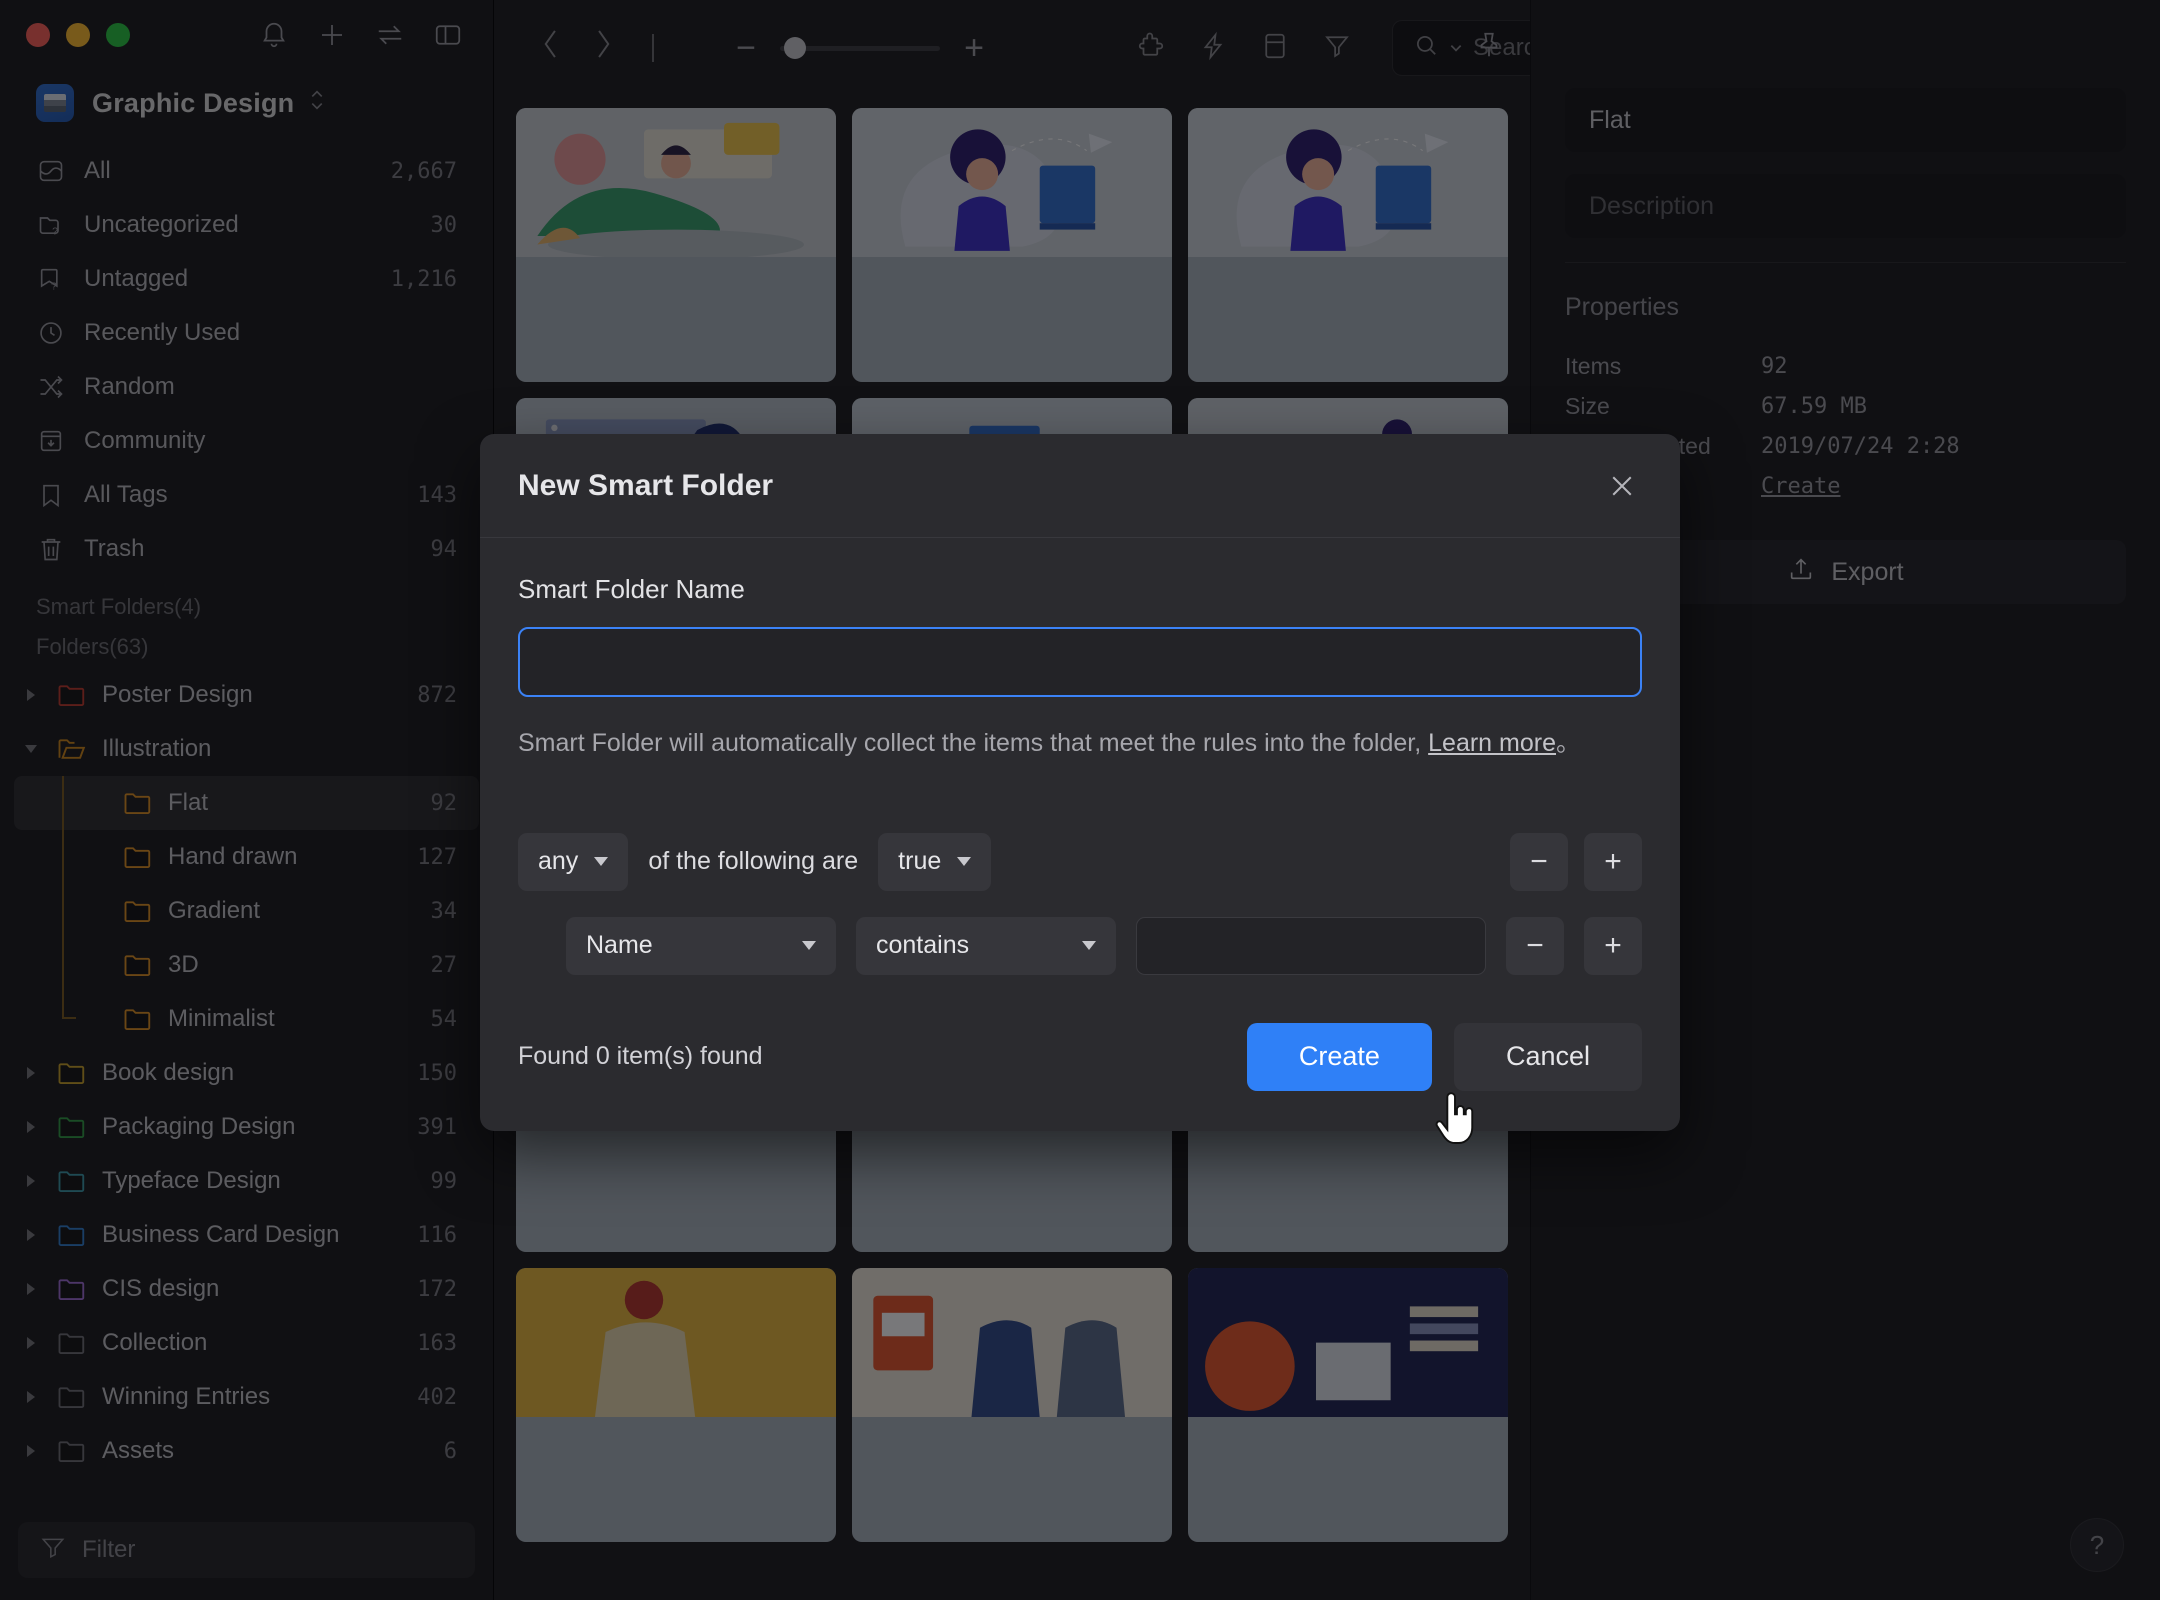 The height and width of the screenshot is (1600, 2160). Describe the element at coordinates (1080, 486) in the screenshot. I see `dialog-header: New Smart Folder` at that location.